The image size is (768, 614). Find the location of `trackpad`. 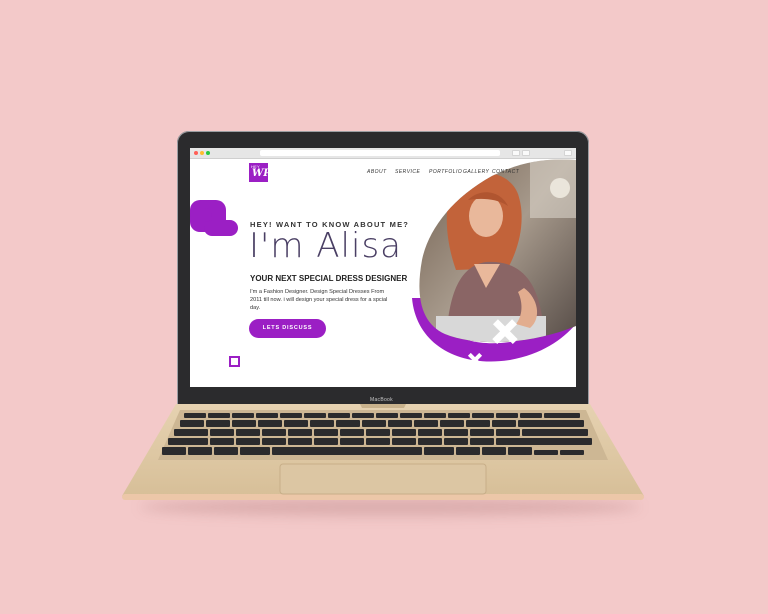

trackpad is located at coordinates (383, 479).